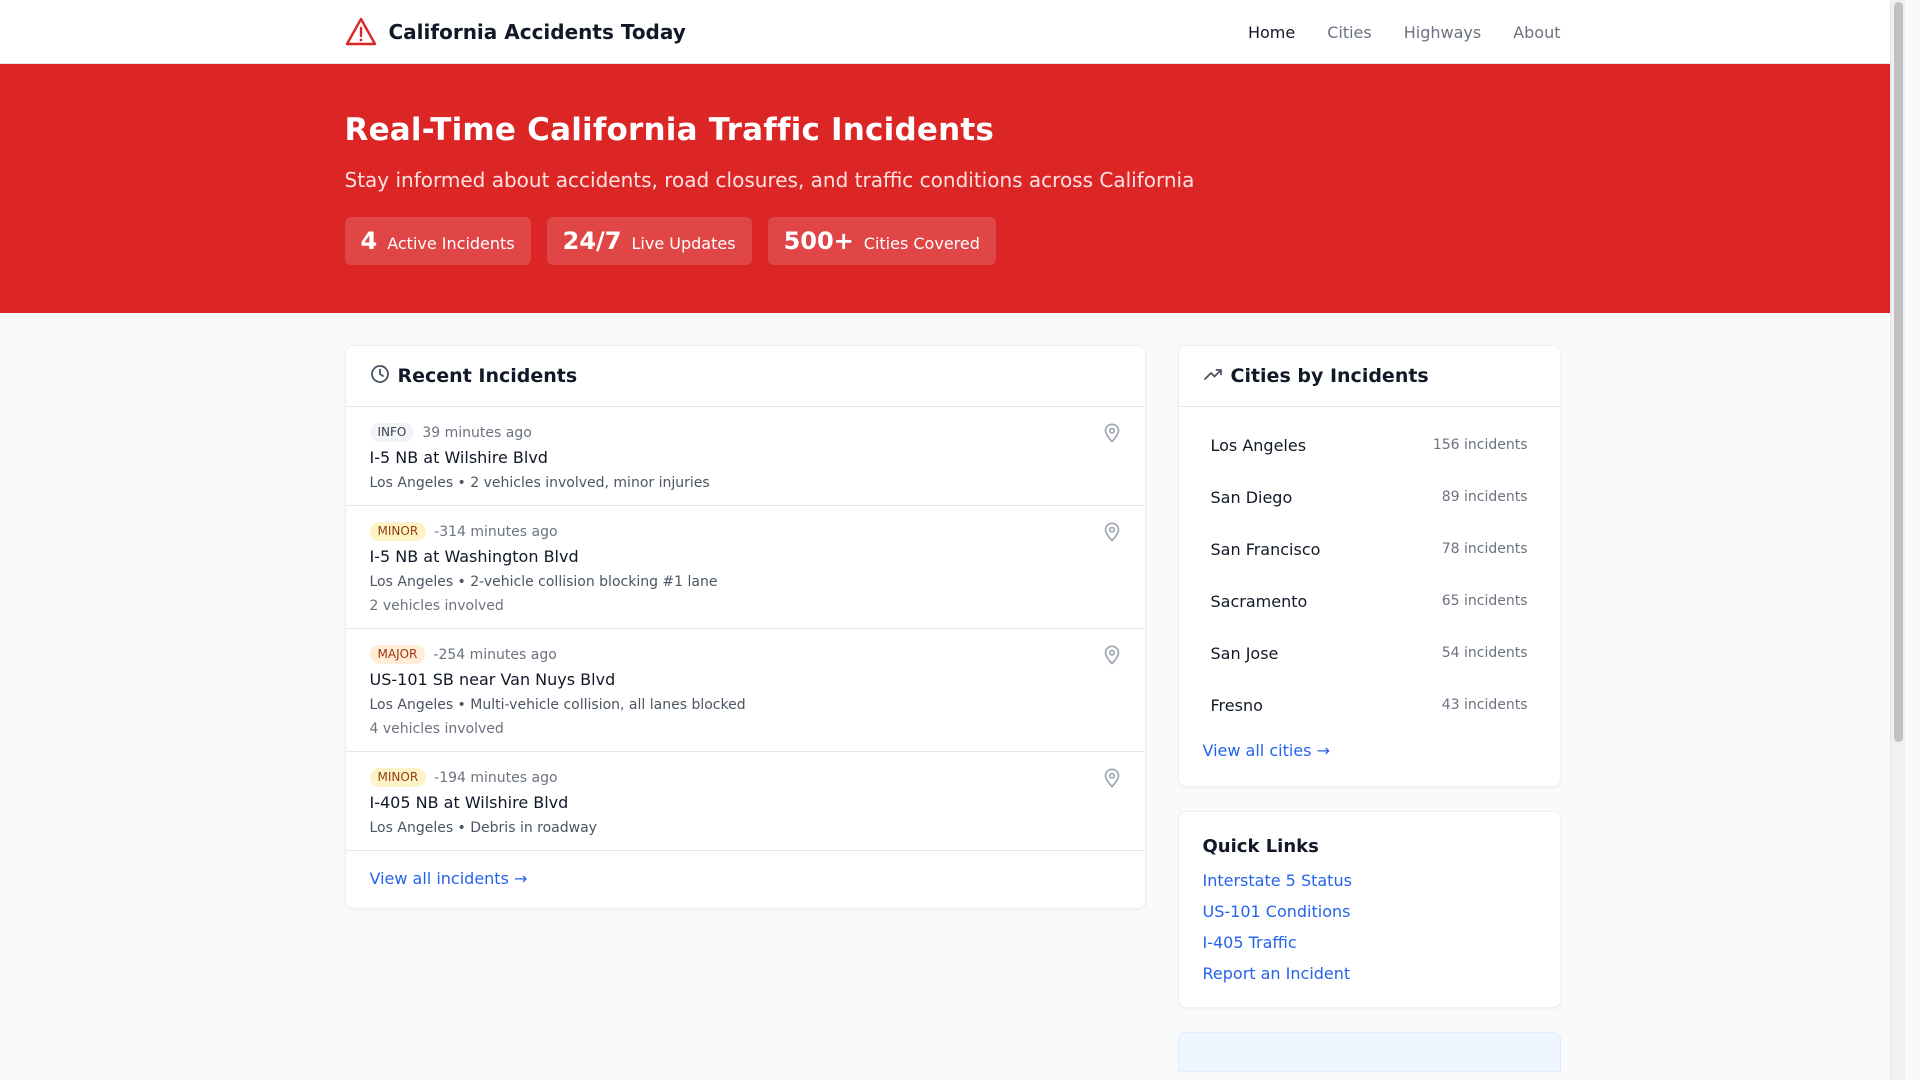 This screenshot has width=1920, height=1080. I want to click on stat-active-incidents: 4 Active Incidents, so click(437, 241).